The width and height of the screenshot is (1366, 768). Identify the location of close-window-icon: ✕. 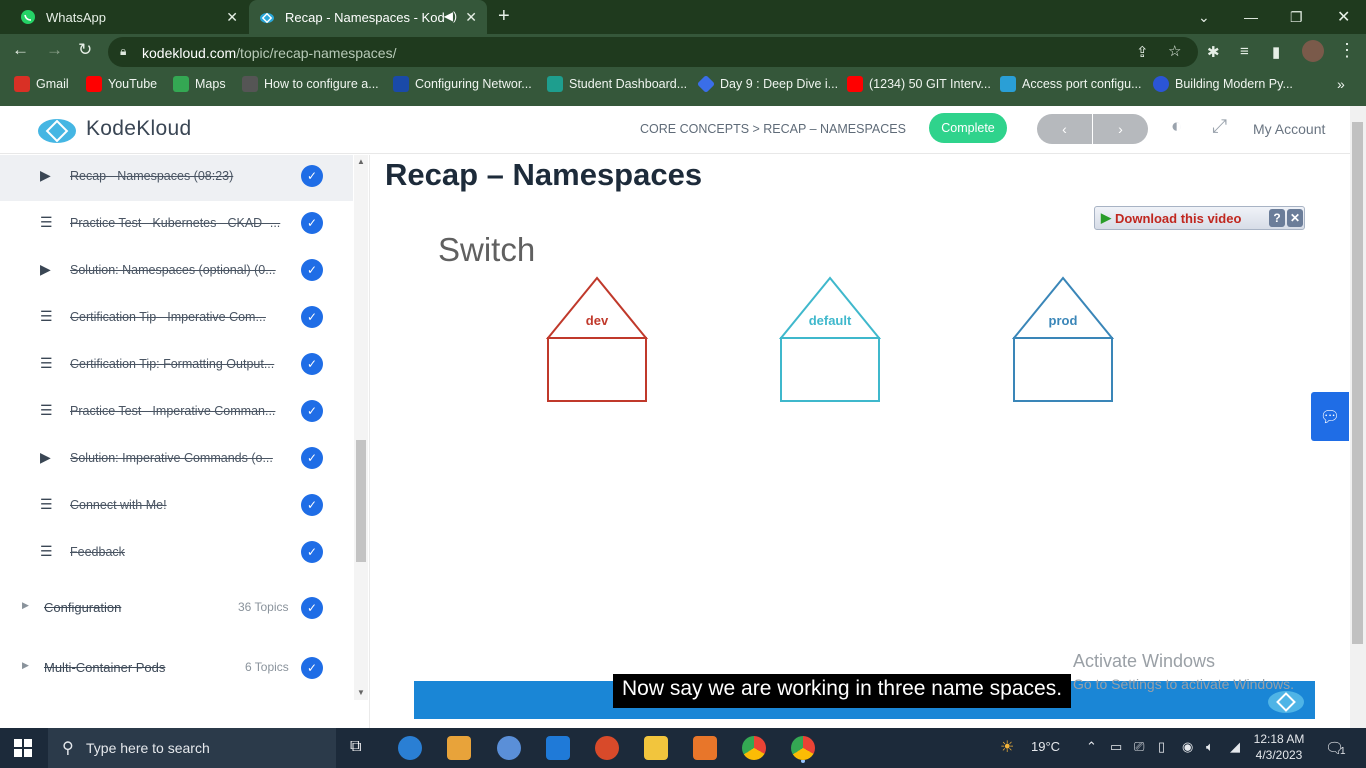
(1343, 17).